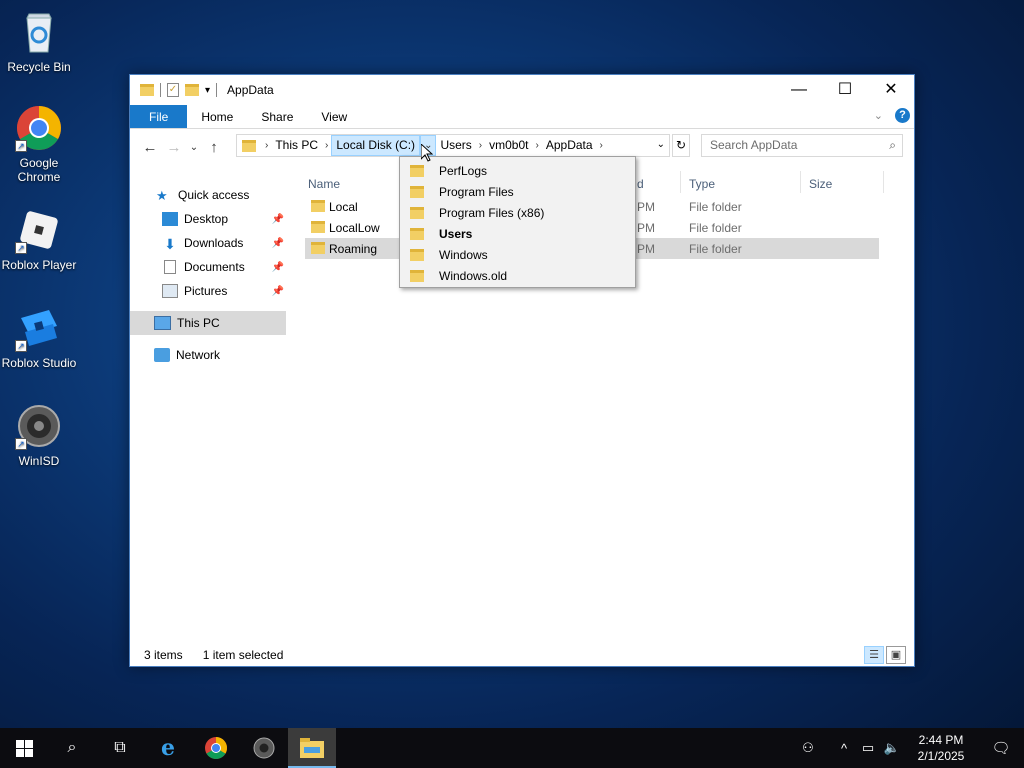  I want to click on column-header-name: Name, so click(324, 184).